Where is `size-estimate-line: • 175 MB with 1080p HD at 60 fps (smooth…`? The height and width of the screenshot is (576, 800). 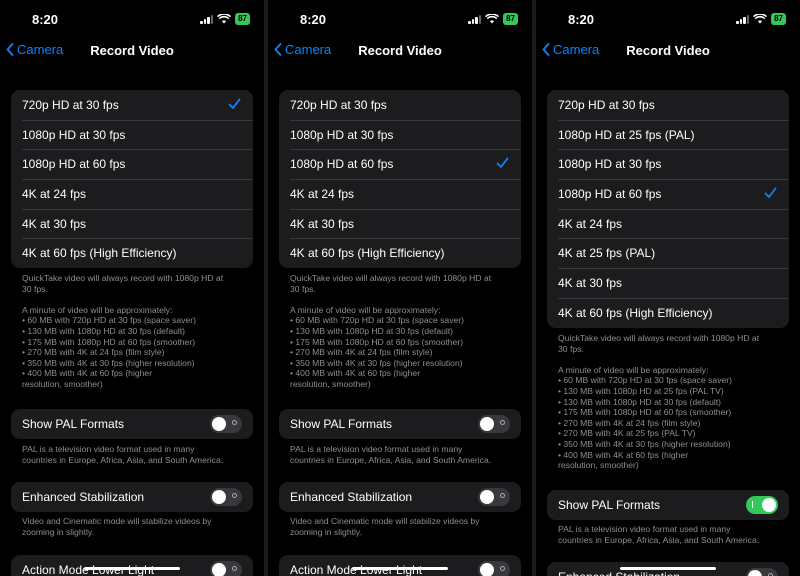 size-estimate-line: • 175 MB with 1080p HD at 60 fps (smooth… is located at coordinates (109, 341).